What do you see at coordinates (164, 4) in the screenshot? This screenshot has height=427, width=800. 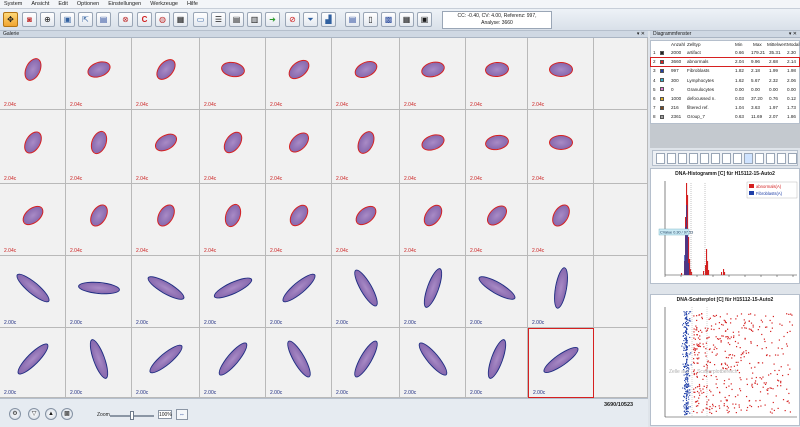 I see `menu-werkzeuge: Werkzeuge` at bounding box center [164, 4].